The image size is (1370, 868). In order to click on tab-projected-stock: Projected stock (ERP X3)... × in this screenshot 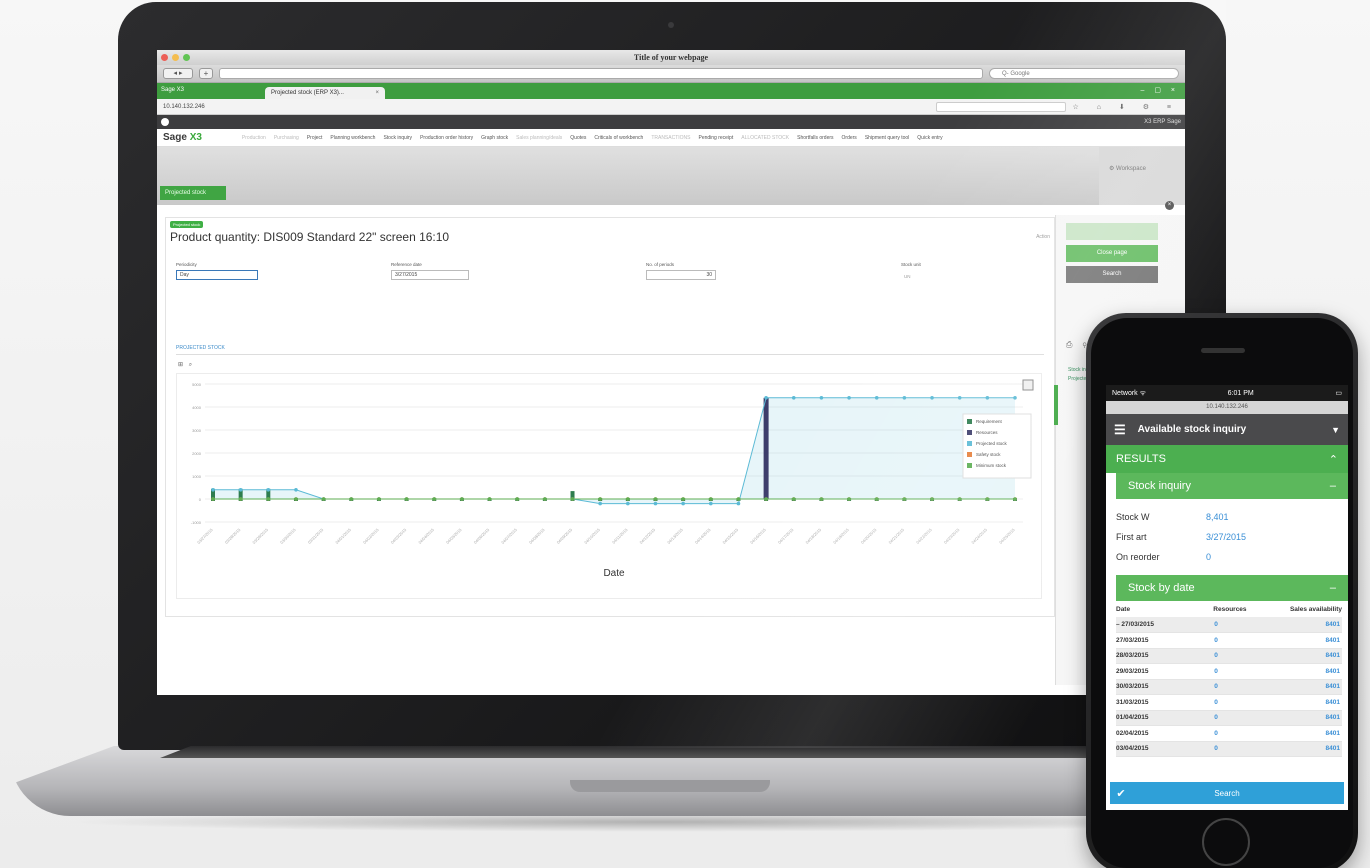, I will do `click(325, 93)`.